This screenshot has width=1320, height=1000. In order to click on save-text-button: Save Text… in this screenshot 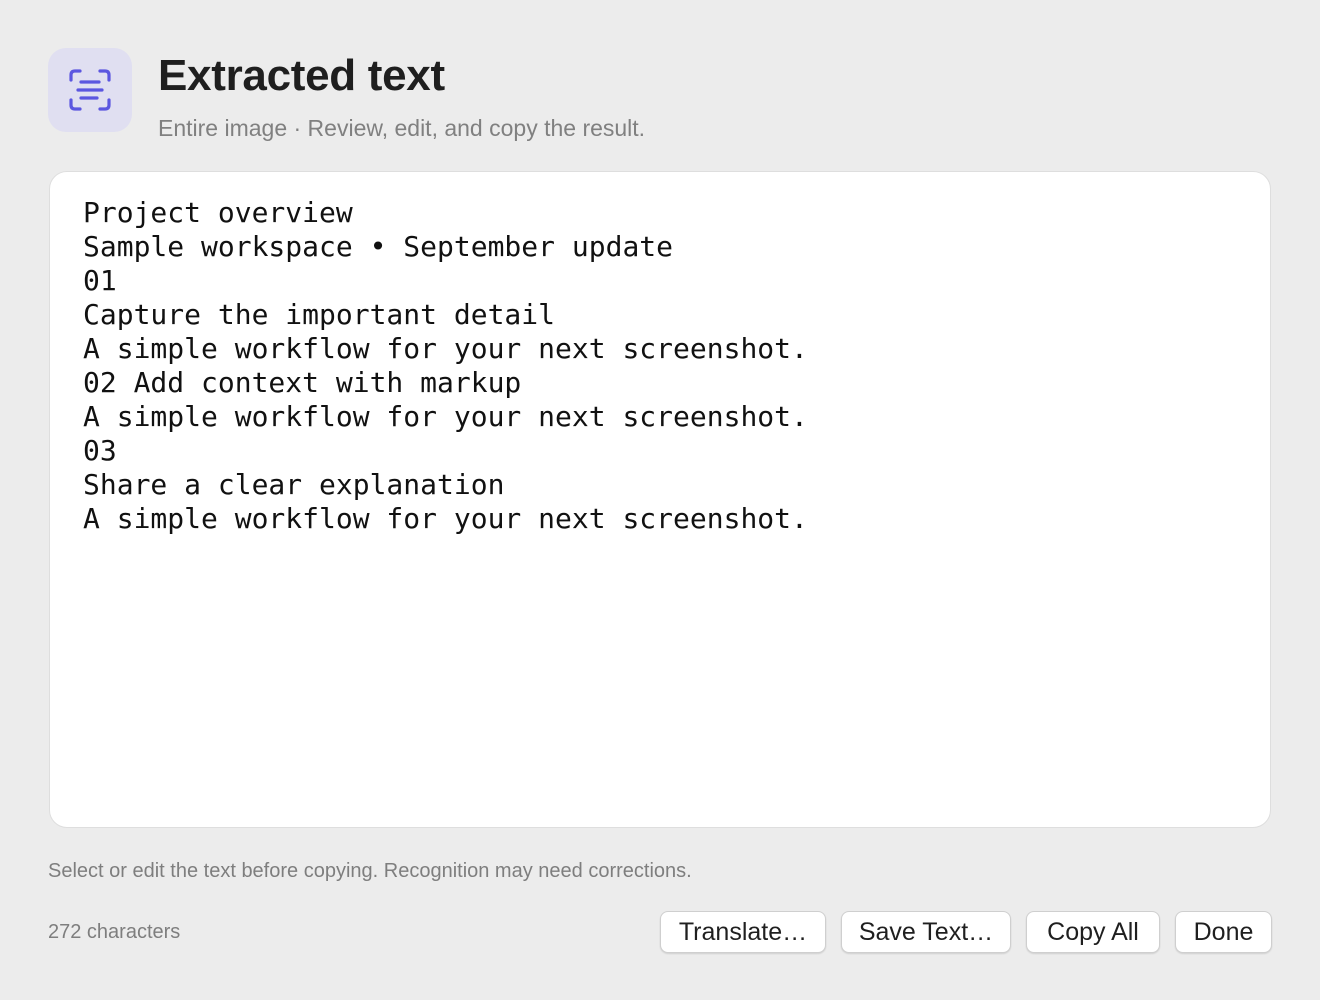, I will do `click(926, 932)`.